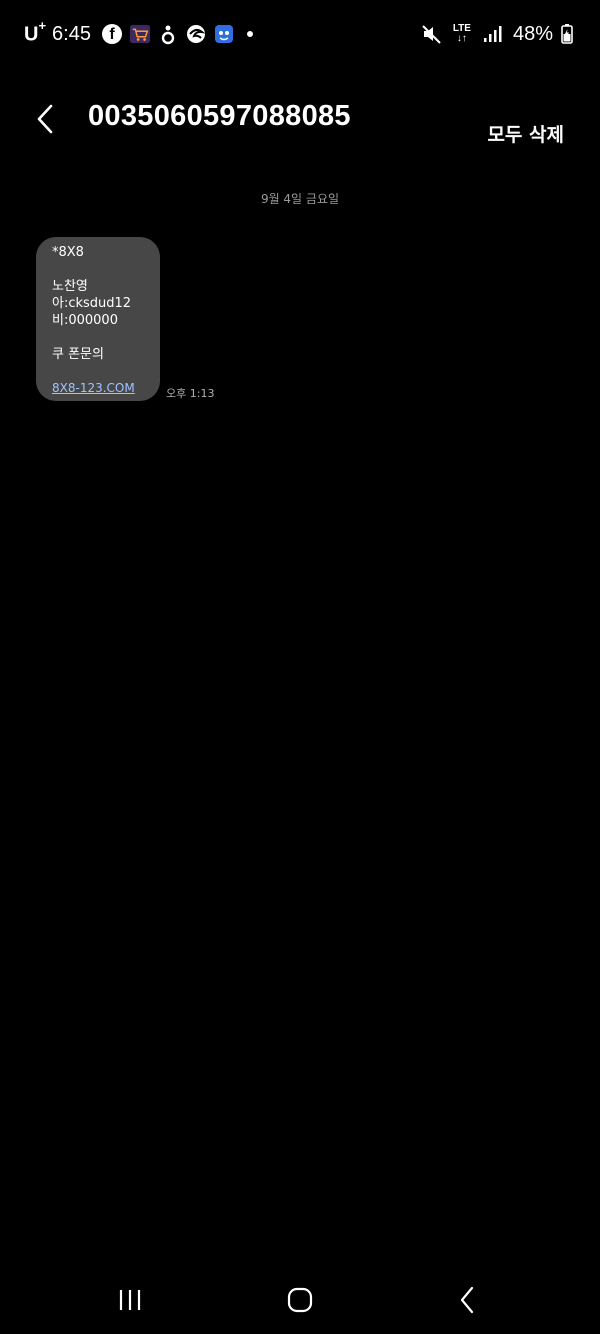  I want to click on notification-app-icon, so click(168, 34).